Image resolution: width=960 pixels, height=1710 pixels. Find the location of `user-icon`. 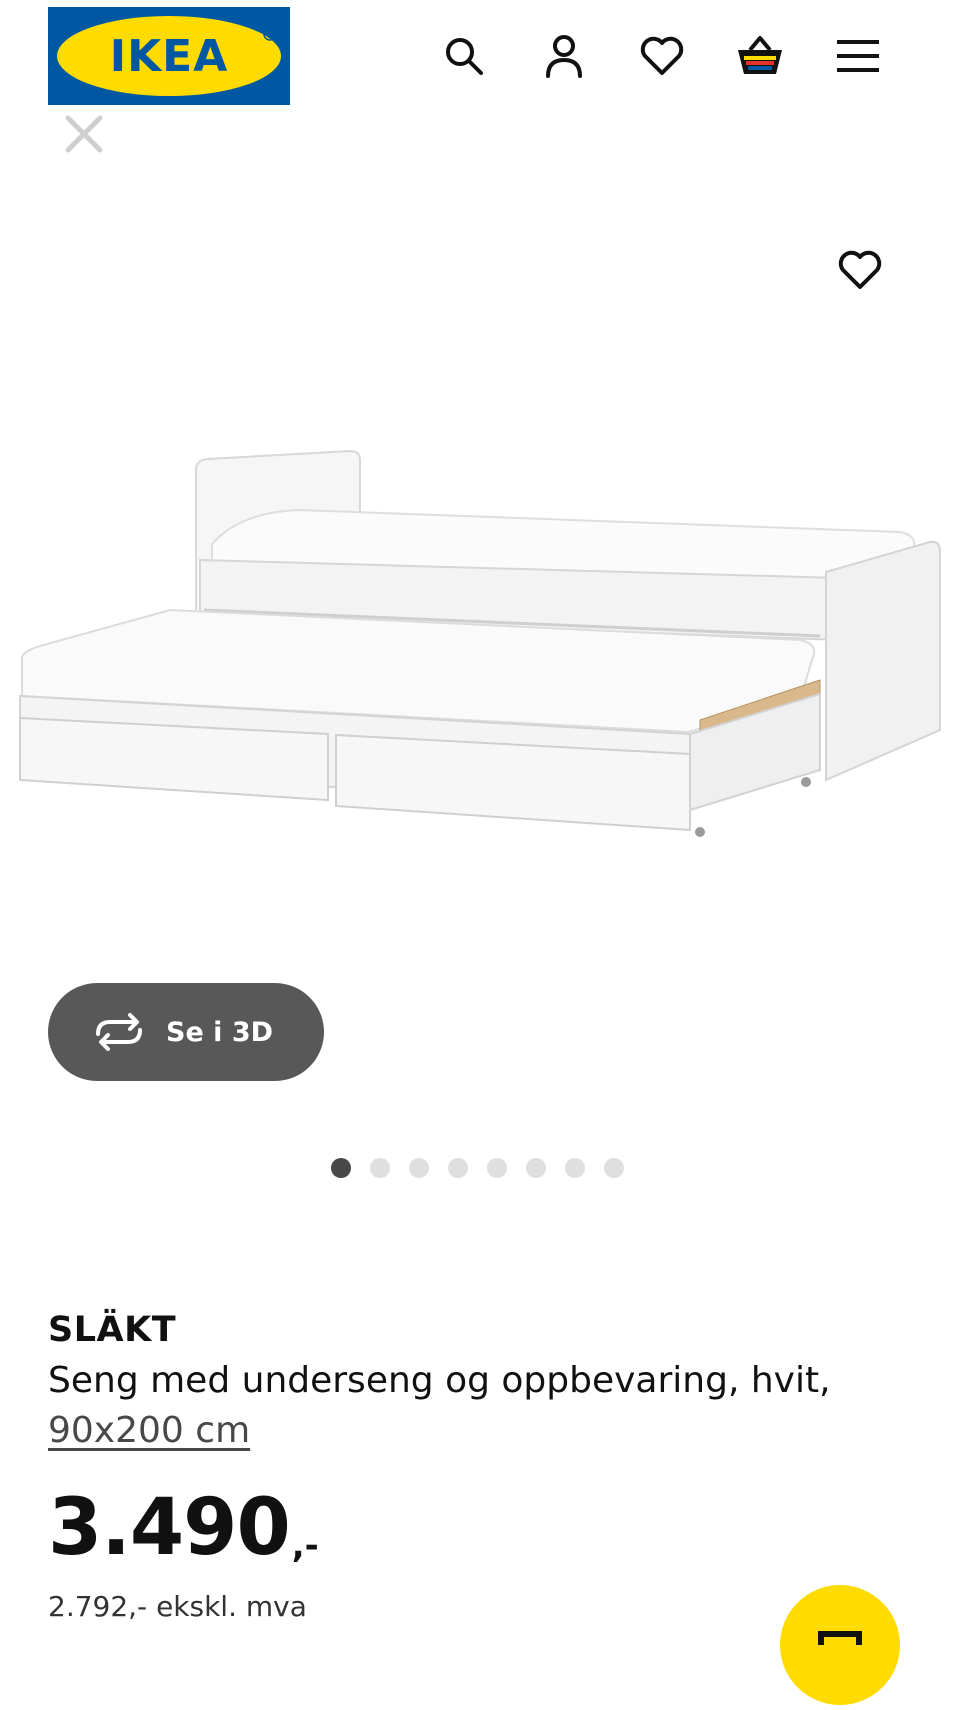

user-icon is located at coordinates (564, 56).